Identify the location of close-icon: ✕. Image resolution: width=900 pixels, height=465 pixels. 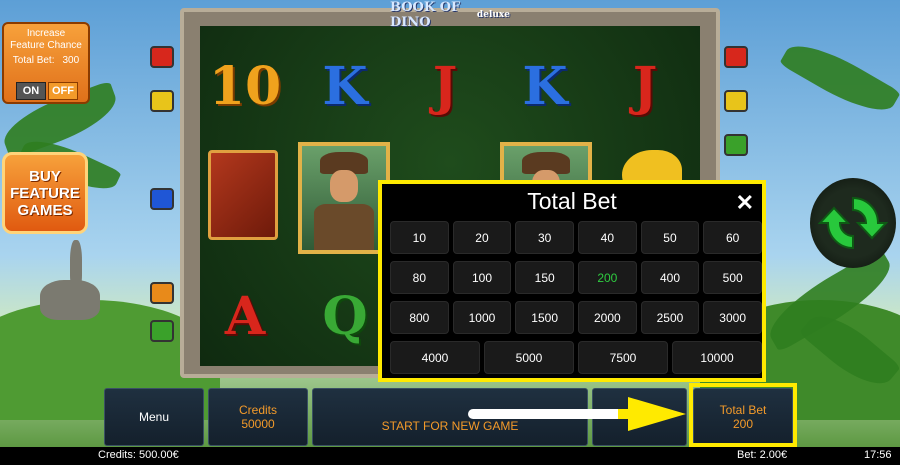
(745, 203).